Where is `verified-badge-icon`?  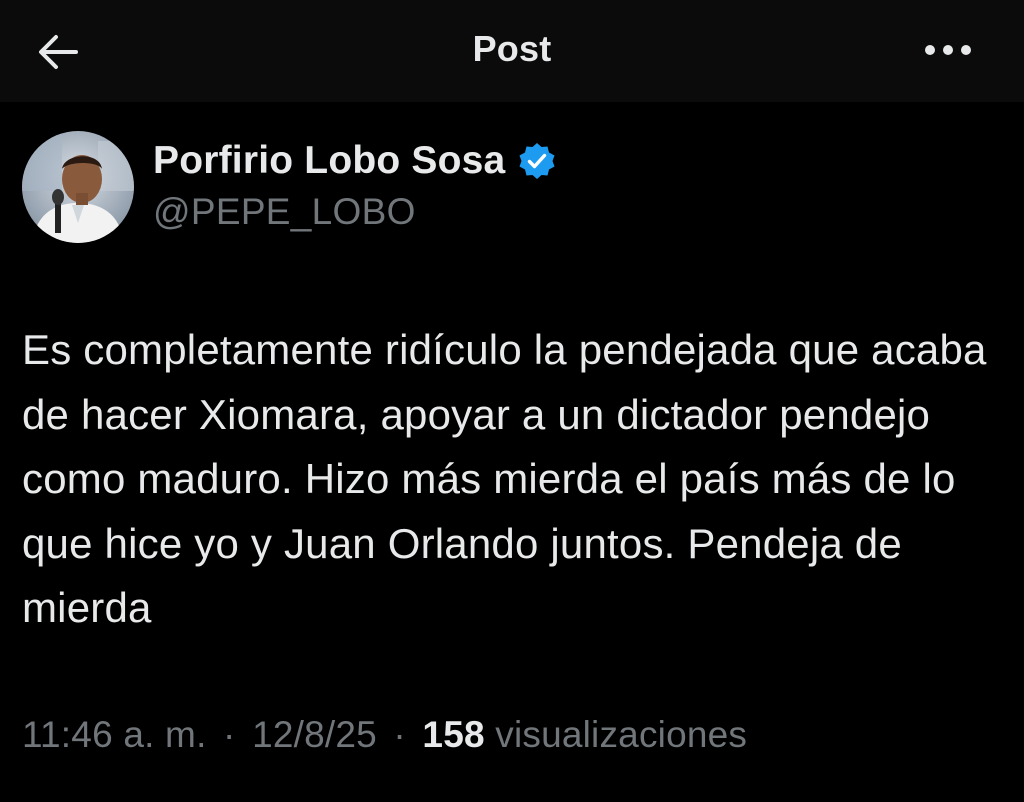
verified-badge-icon is located at coordinates (537, 161).